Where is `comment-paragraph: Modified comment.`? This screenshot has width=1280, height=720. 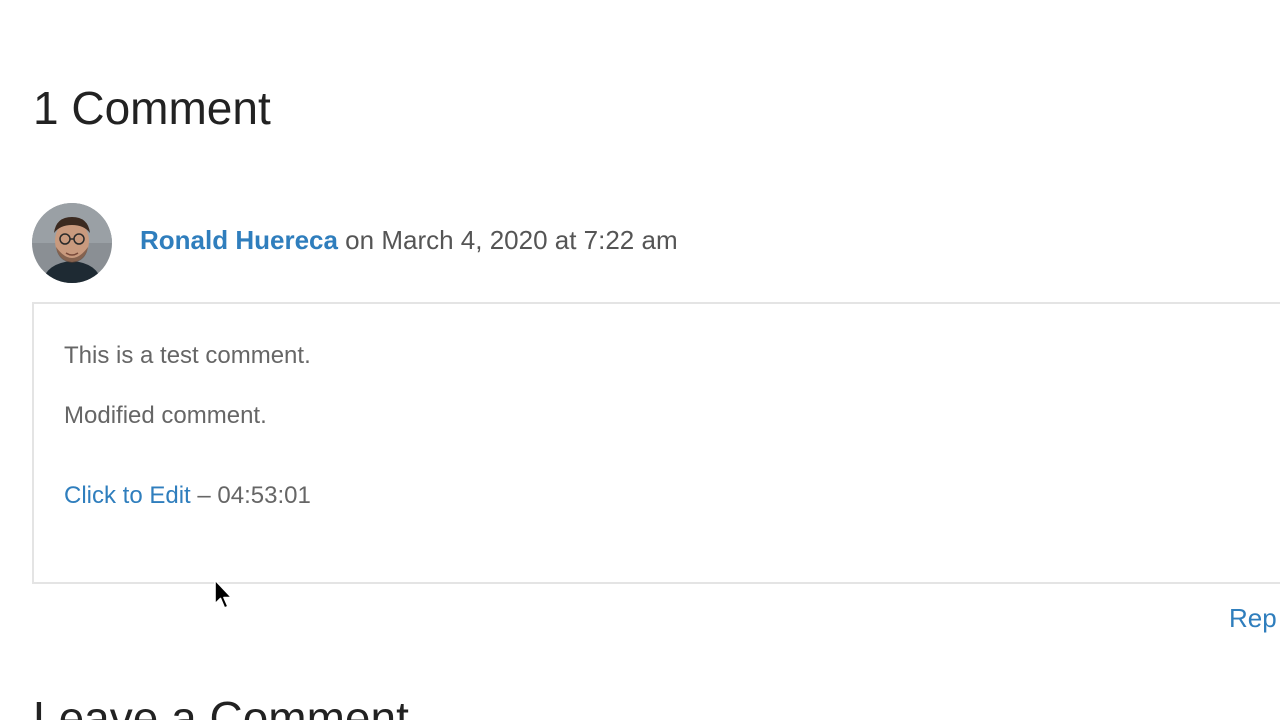
comment-paragraph: Modified comment. is located at coordinates (165, 415).